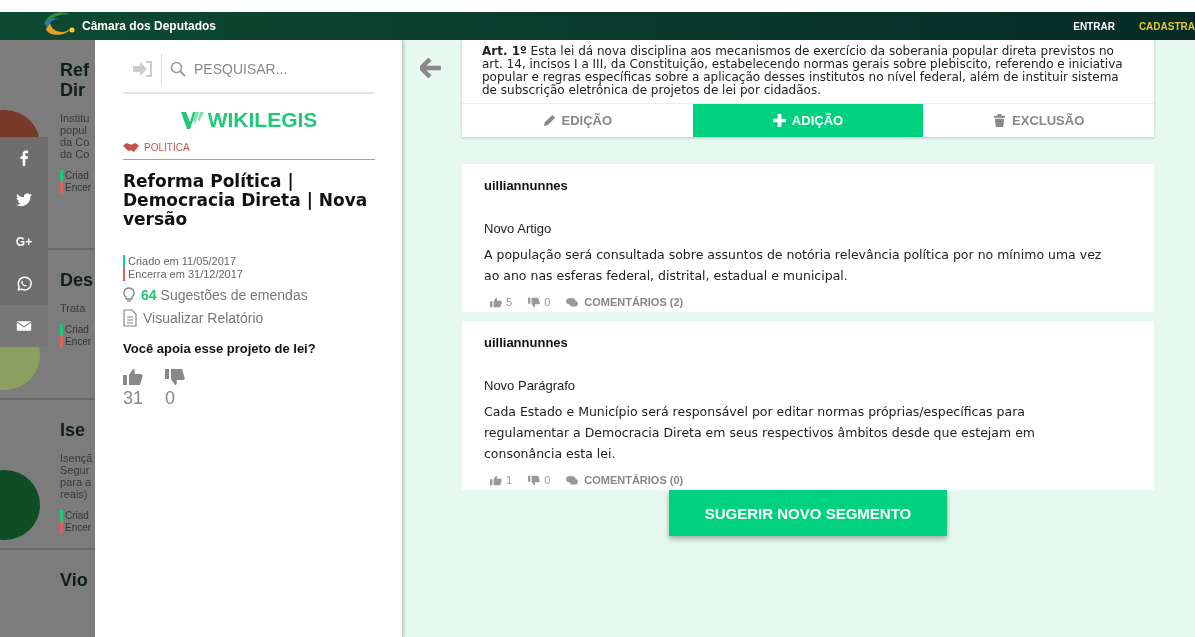 The height and width of the screenshot is (637, 1195). What do you see at coordinates (779, 120) in the screenshot?
I see `plus-icon` at bounding box center [779, 120].